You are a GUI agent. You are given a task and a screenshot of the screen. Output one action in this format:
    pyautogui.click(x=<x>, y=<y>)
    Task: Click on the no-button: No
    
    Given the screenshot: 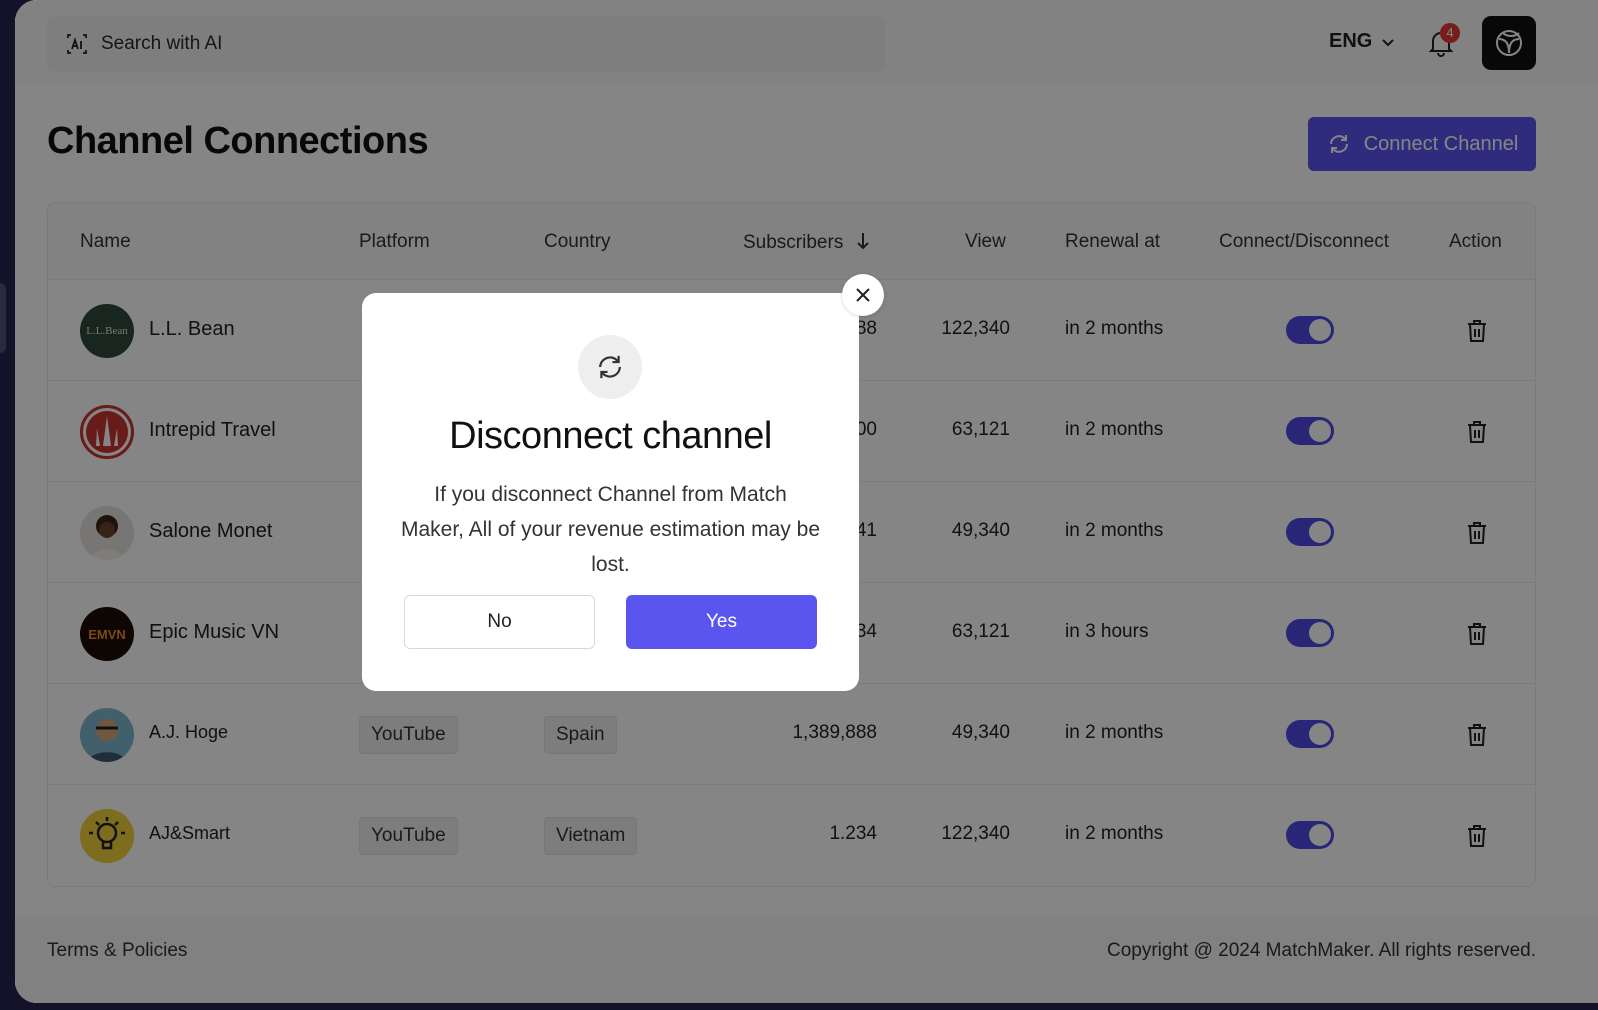 What is the action you would take?
    pyautogui.click(x=499, y=622)
    